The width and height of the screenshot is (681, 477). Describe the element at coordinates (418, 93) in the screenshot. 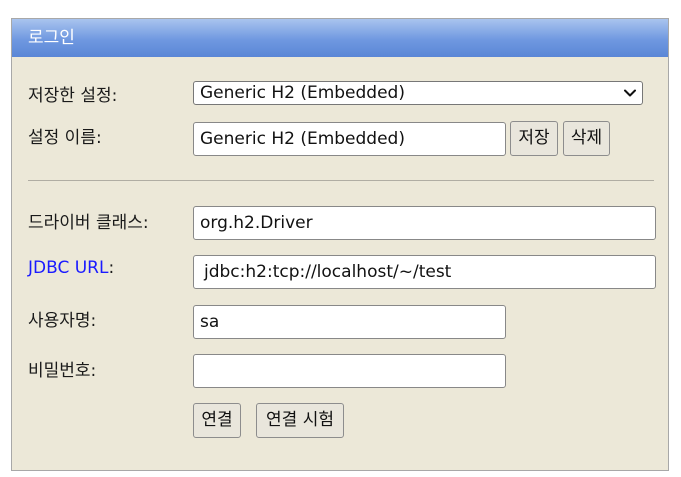

I see `saved-settings-select: Generic H2 (Embedded)` at that location.